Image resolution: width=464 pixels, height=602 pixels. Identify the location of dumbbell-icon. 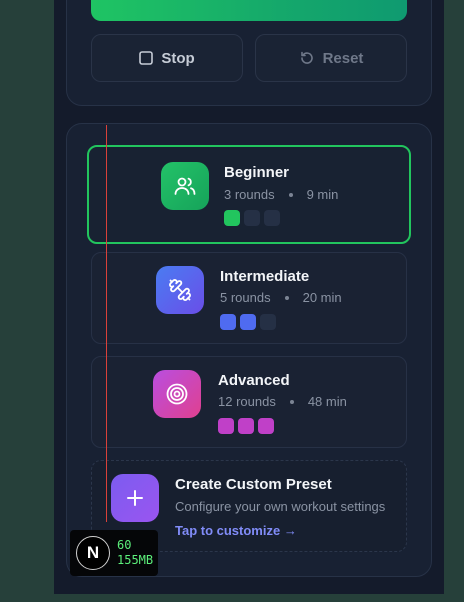
(180, 290).